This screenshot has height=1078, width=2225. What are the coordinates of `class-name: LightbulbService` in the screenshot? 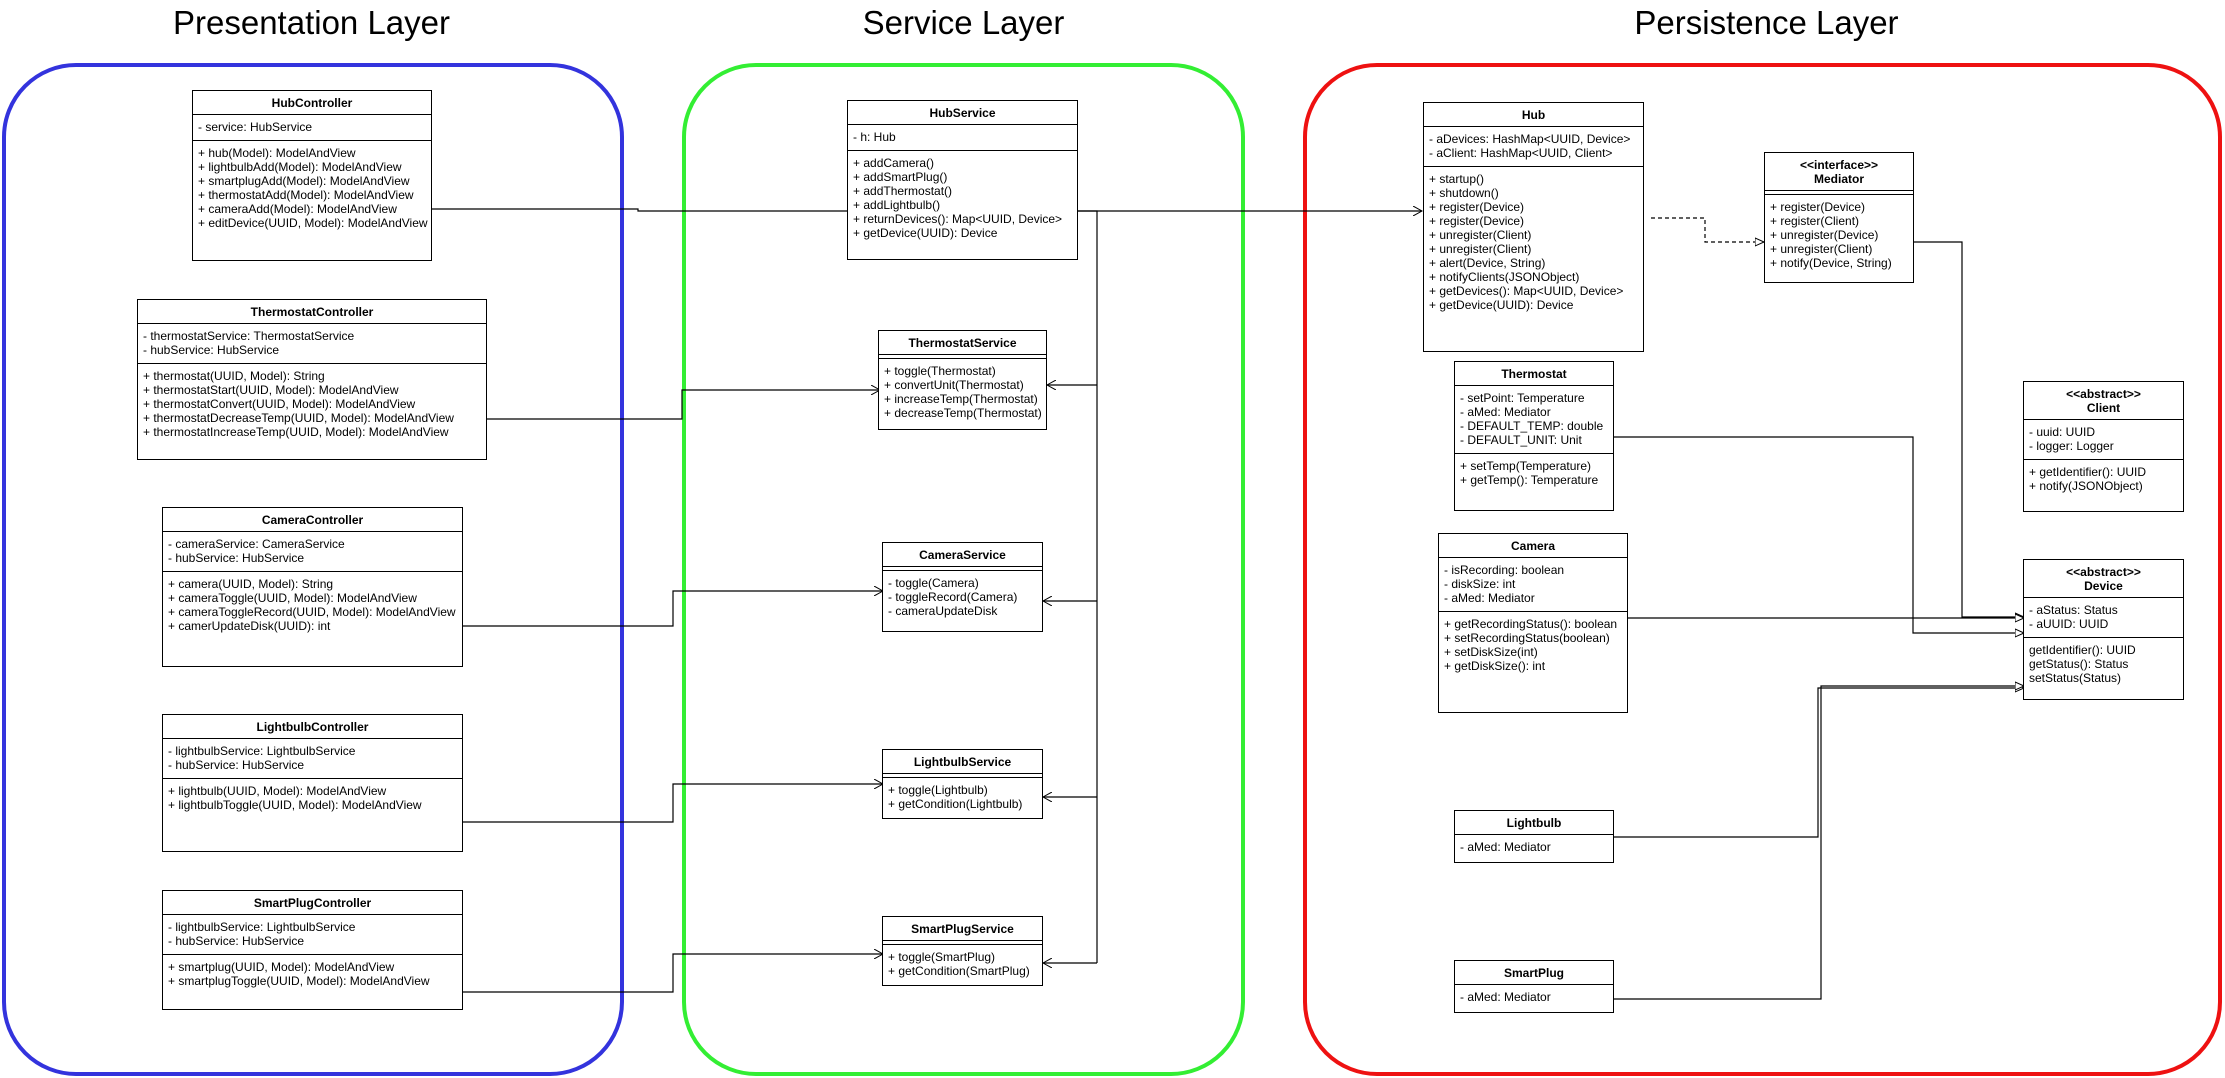 It's located at (962, 762).